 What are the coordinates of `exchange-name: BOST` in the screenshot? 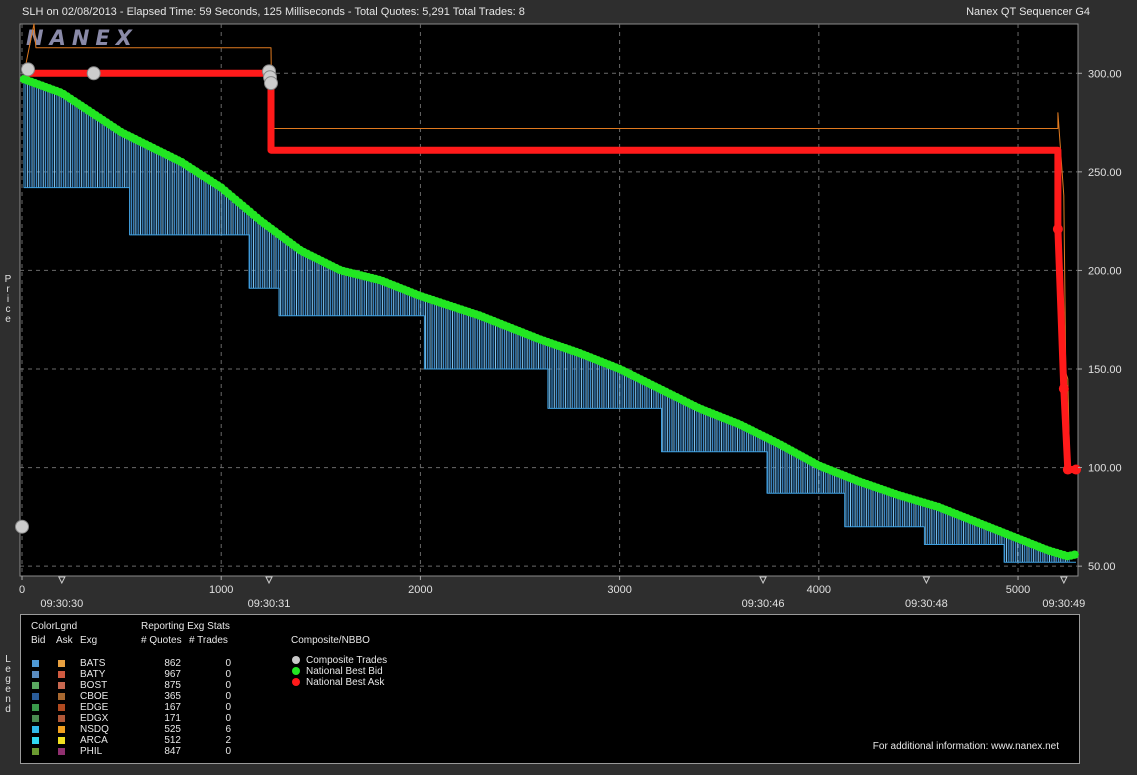 It's located at (94, 685).